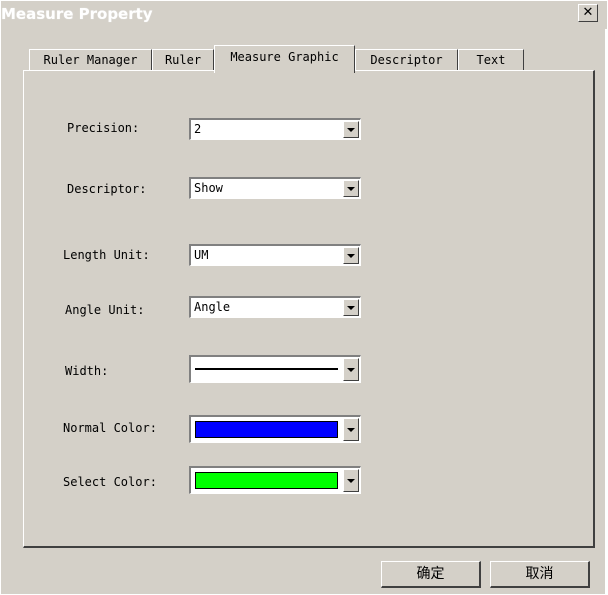  I want to click on tab-text: Text, so click(491, 60).